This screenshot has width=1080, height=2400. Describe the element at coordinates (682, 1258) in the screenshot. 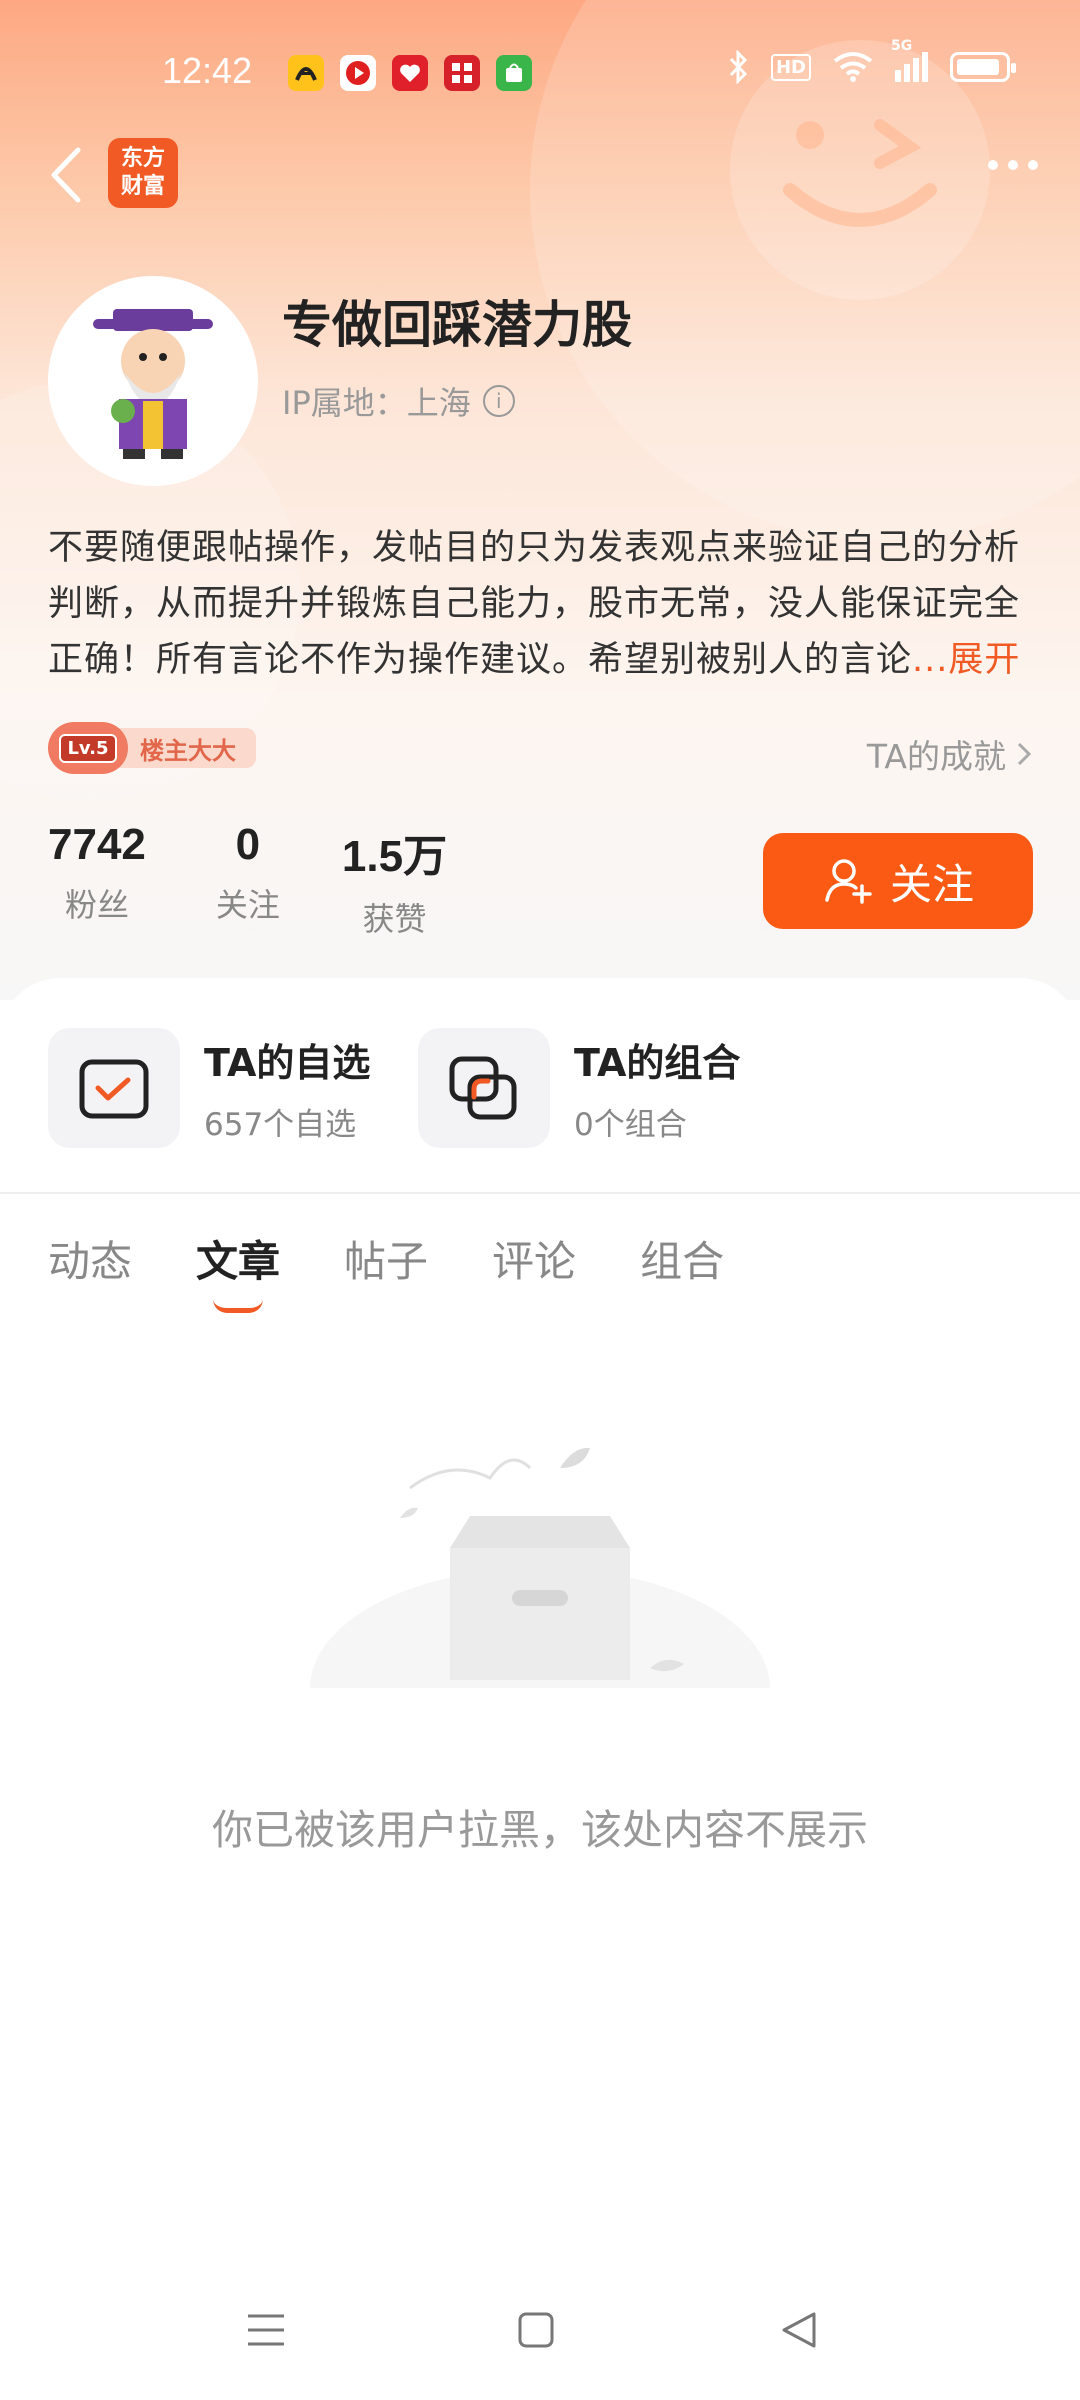

I see `tab-portfolios: 组合` at that location.